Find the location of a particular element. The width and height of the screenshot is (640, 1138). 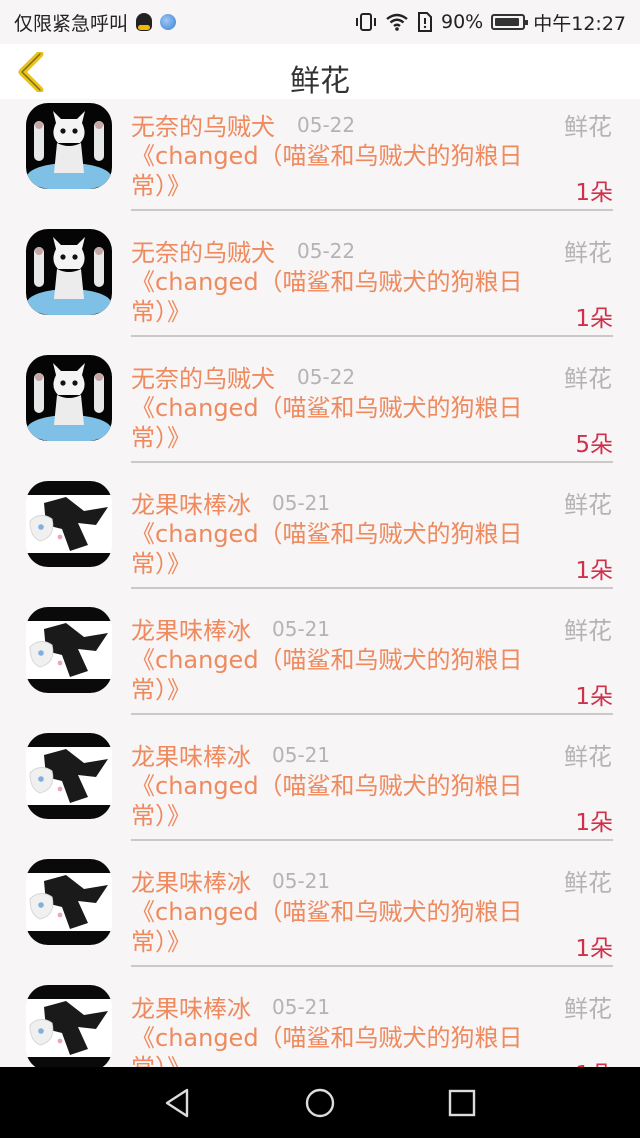

list-item: 无奈的乌贼犬 05-22 鲜花 《changed（喵鲨和乌贼犬的狗粮日常）》 5朵 is located at coordinates (320, 414).